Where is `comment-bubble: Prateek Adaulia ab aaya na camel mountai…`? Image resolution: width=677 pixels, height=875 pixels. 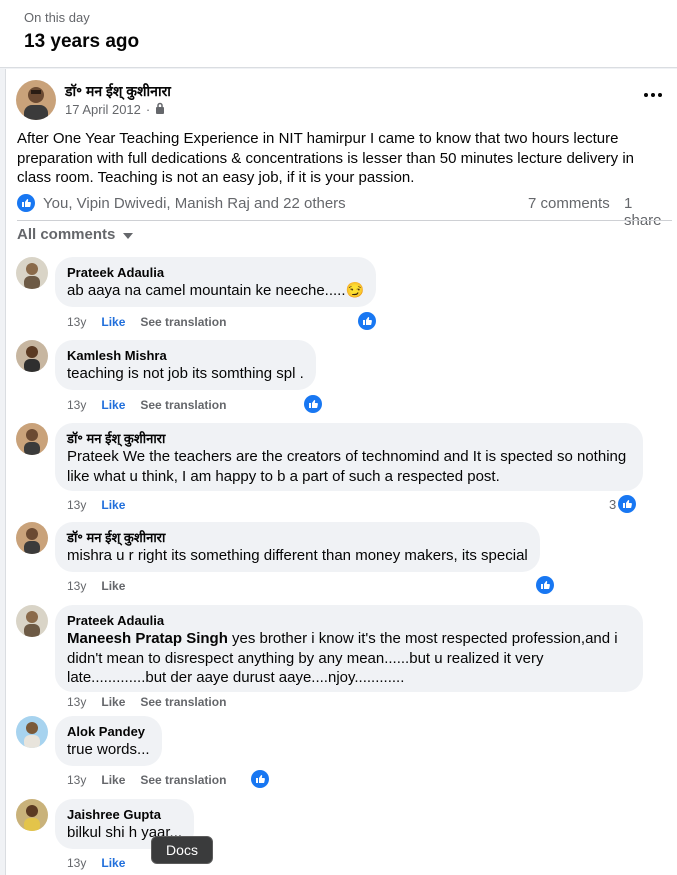
comment-bubble: Prateek Adaulia ab aaya na camel mountai… is located at coordinates (216, 282).